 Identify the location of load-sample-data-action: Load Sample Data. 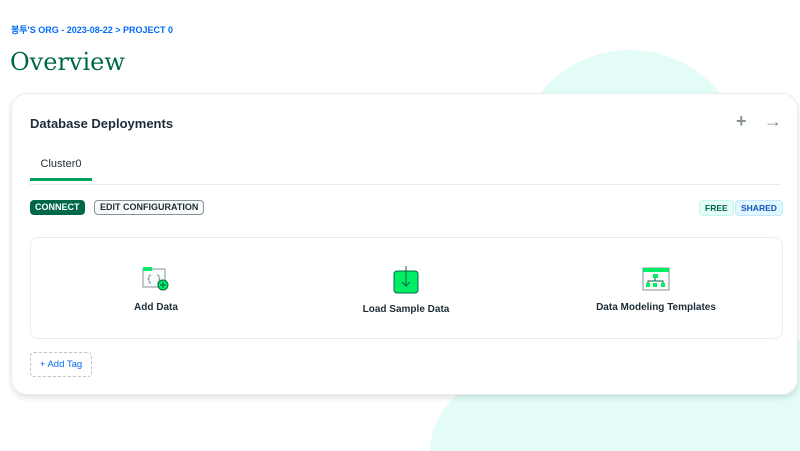
(406, 290).